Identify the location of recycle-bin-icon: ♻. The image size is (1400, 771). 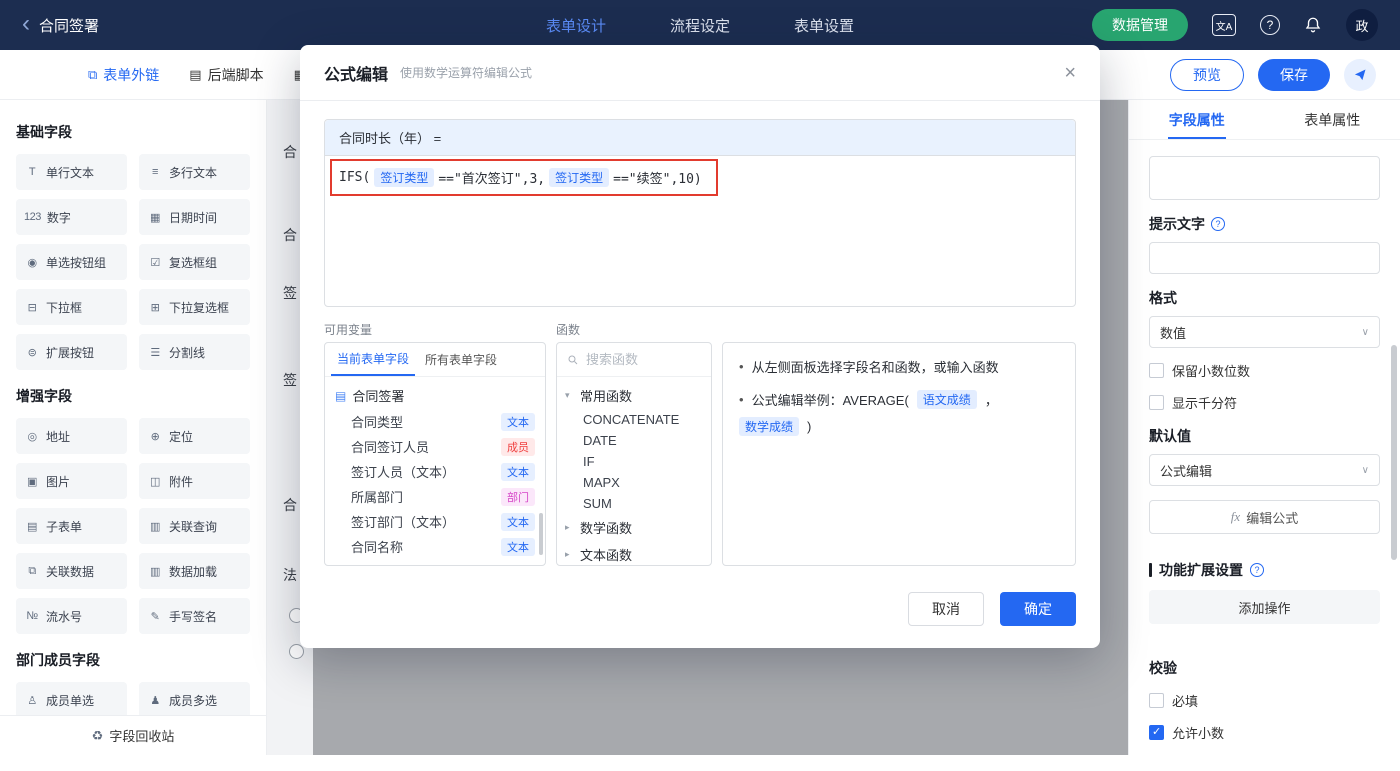
(98, 736).